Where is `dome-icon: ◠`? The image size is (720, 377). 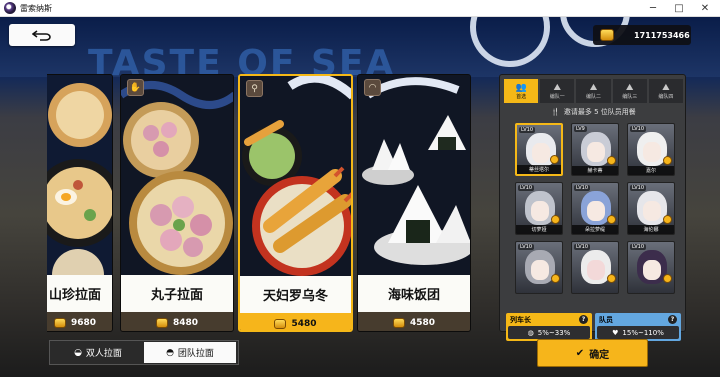
dome-icon: ◠ is located at coordinates (372, 87).